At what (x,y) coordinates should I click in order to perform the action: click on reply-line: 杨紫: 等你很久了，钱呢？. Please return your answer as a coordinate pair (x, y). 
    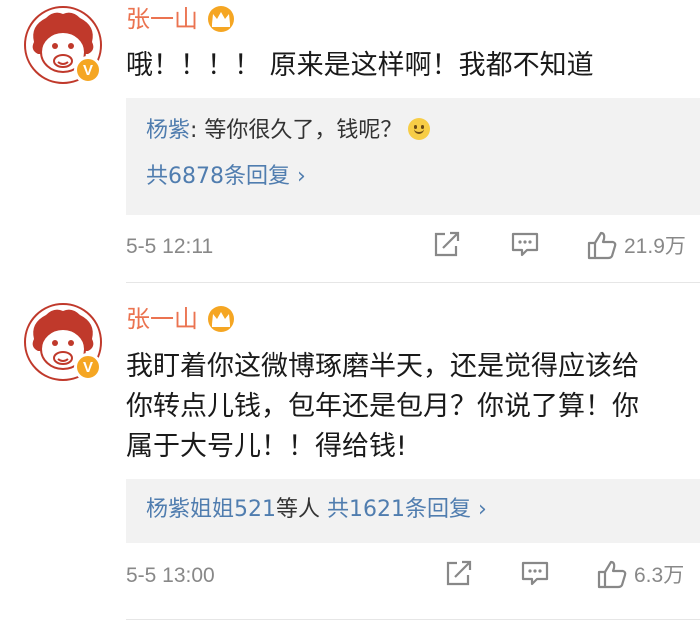
    Looking at the image, I should click on (288, 131).